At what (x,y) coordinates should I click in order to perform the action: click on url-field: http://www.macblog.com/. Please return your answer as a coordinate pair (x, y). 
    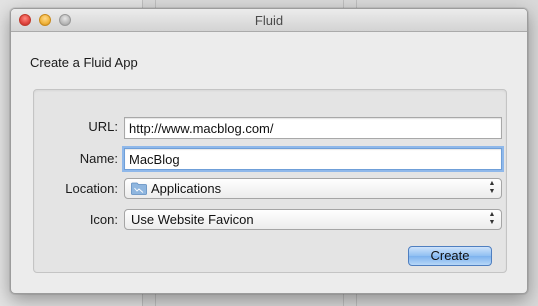
    Looking at the image, I should click on (313, 128).